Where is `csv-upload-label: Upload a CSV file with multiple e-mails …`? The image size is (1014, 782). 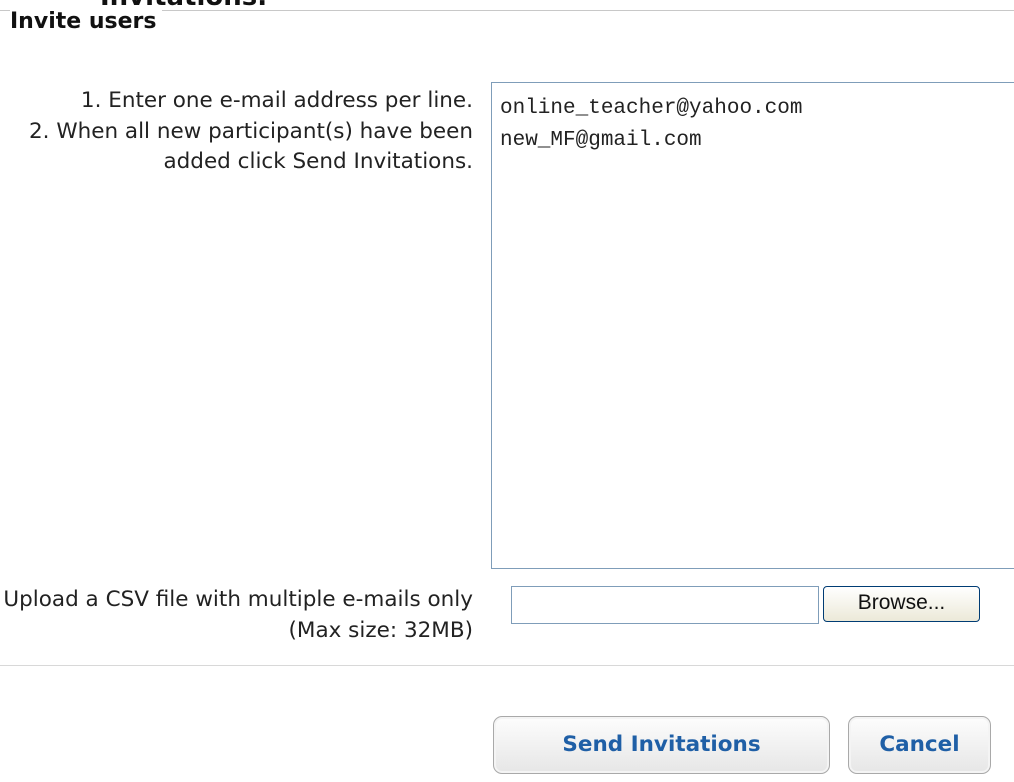 csv-upload-label: Upload a CSV file with multiple e-mails … is located at coordinates (238, 615).